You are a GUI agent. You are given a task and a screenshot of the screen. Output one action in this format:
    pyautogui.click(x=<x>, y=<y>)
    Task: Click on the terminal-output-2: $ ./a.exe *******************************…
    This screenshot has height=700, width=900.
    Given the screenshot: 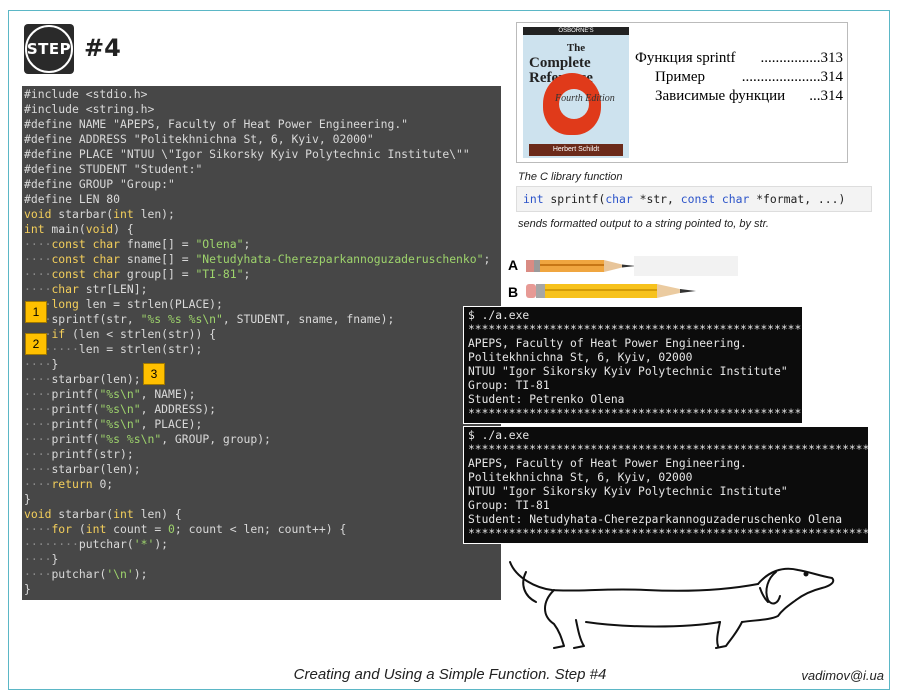 What is the action you would take?
    pyautogui.click(x=666, y=485)
    